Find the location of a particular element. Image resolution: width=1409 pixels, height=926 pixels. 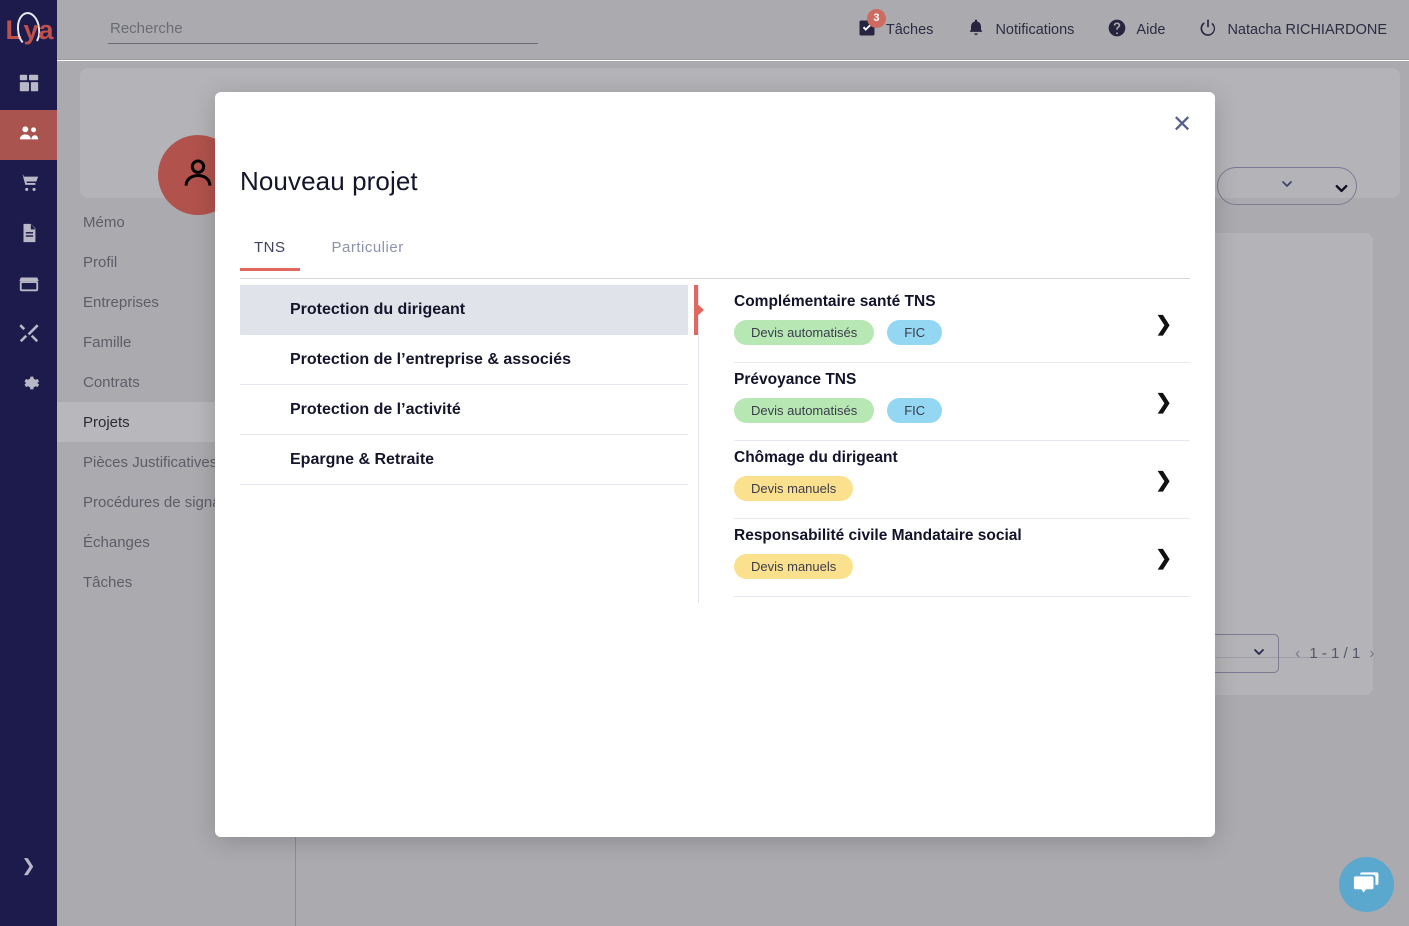

user-menu-button: Natacha RICHIARDONE is located at coordinates (1292, 30).